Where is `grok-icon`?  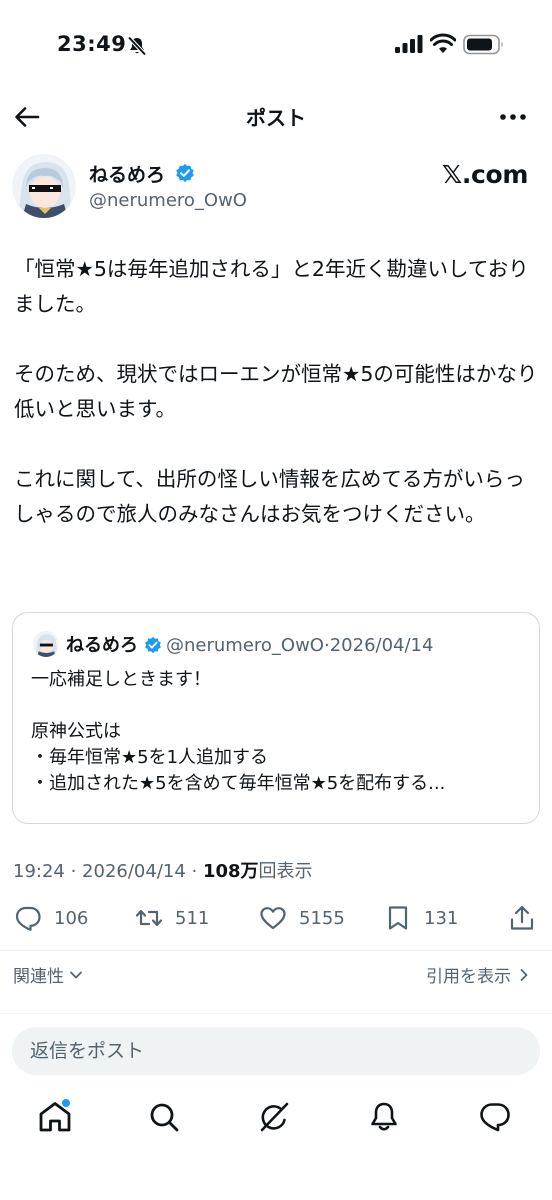
grok-icon is located at coordinates (274, 1117).